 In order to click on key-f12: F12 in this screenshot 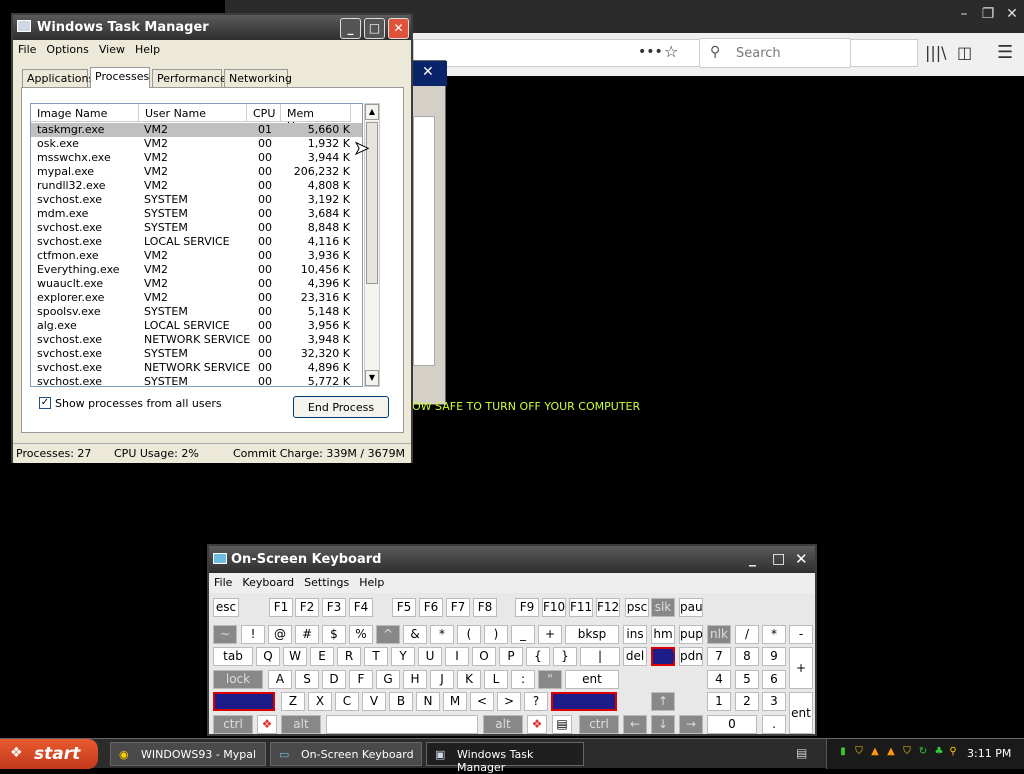, I will do `click(608, 607)`.